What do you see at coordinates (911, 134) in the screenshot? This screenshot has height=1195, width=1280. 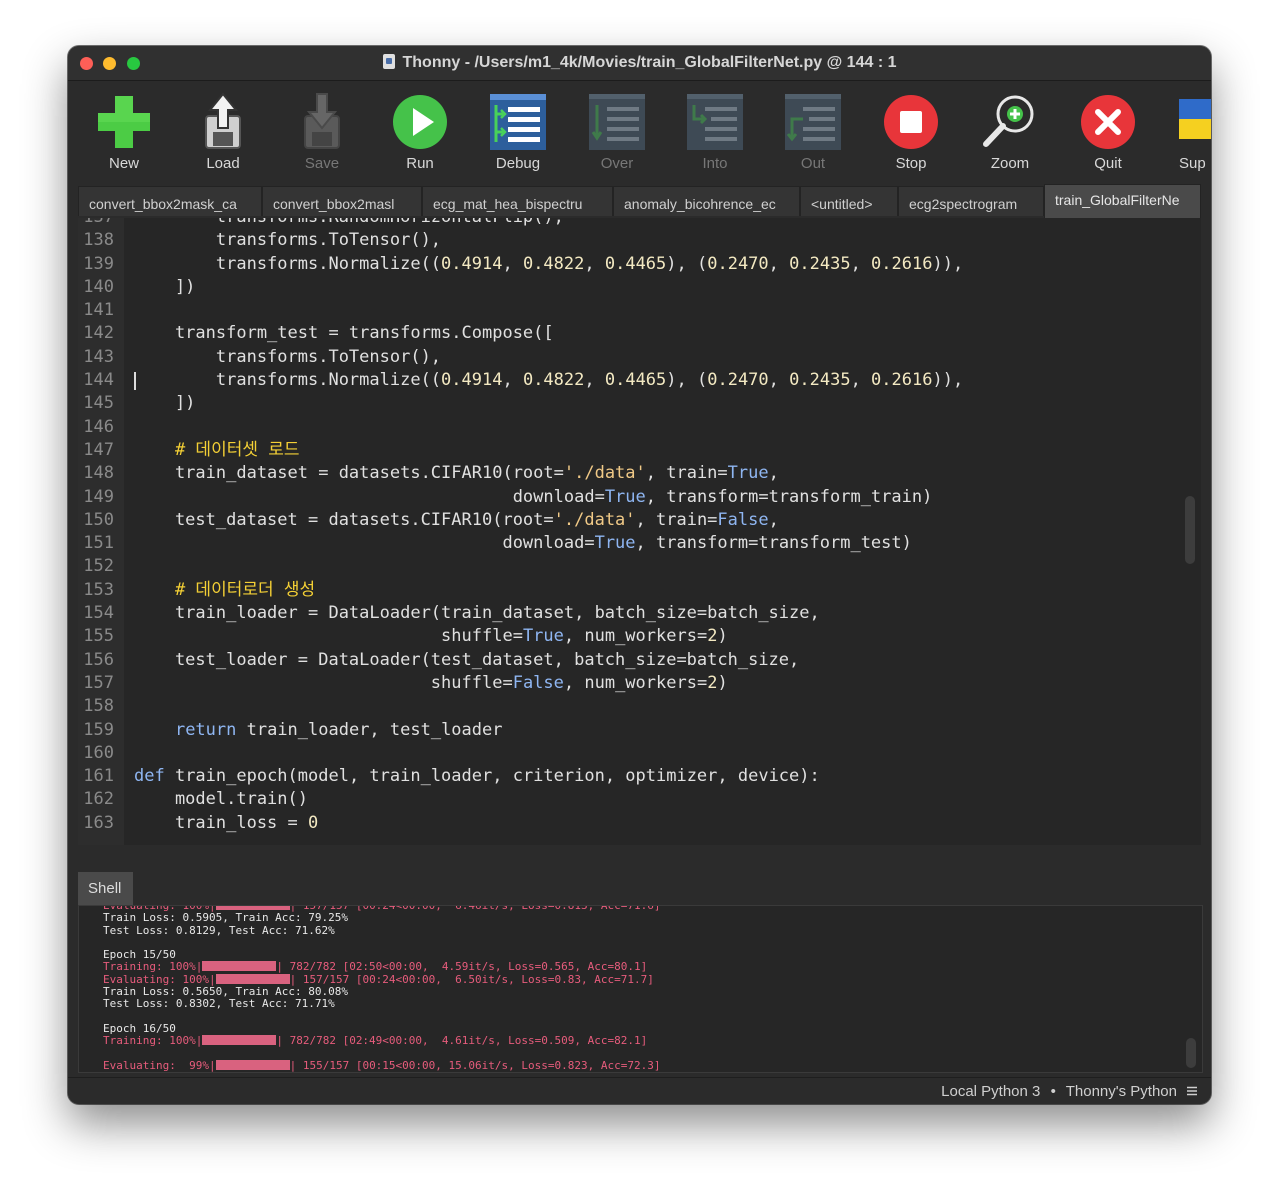 I see `stop-button: Stop` at bounding box center [911, 134].